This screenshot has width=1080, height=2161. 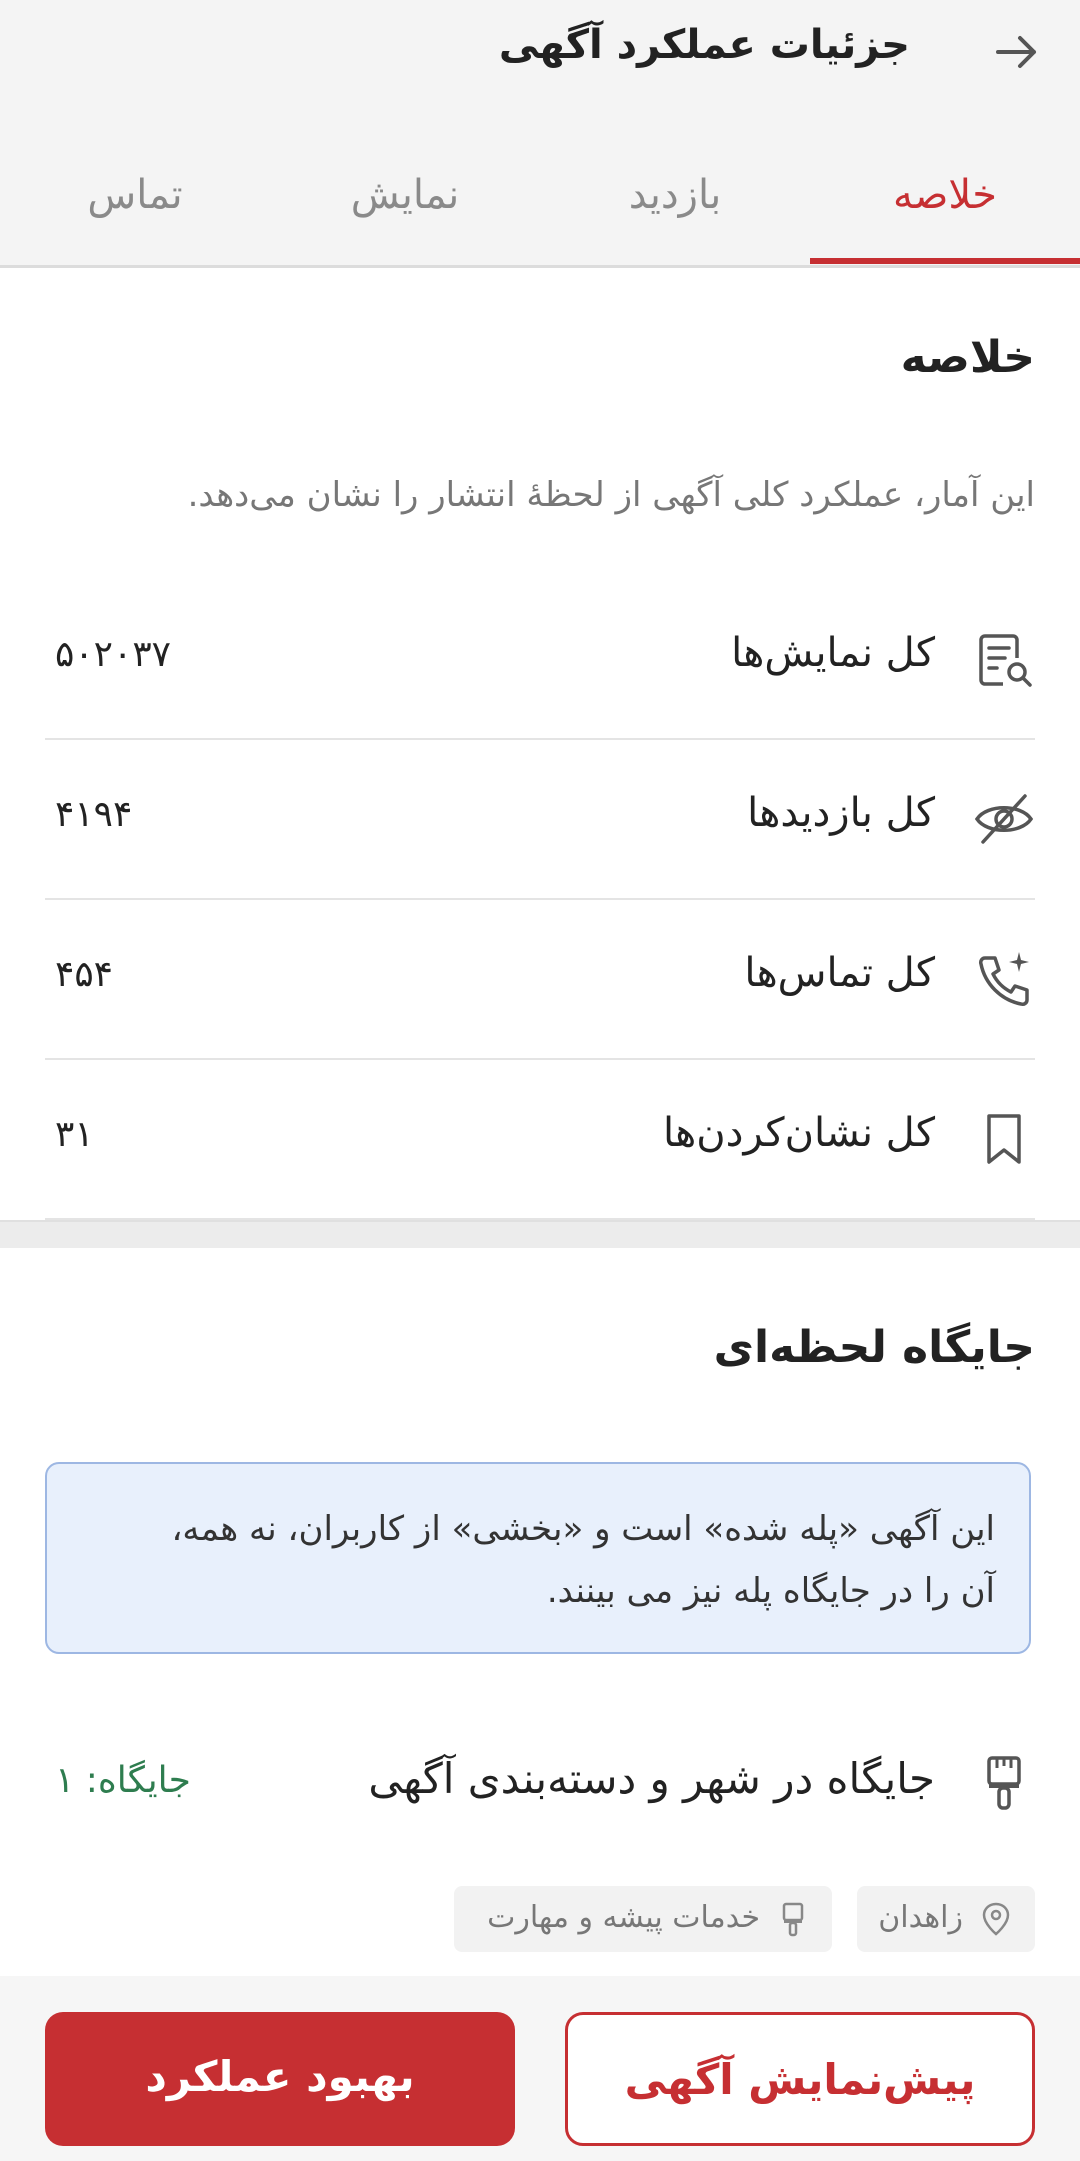 I want to click on city-chip-label: زاهدان, so click(x=920, y=1917).